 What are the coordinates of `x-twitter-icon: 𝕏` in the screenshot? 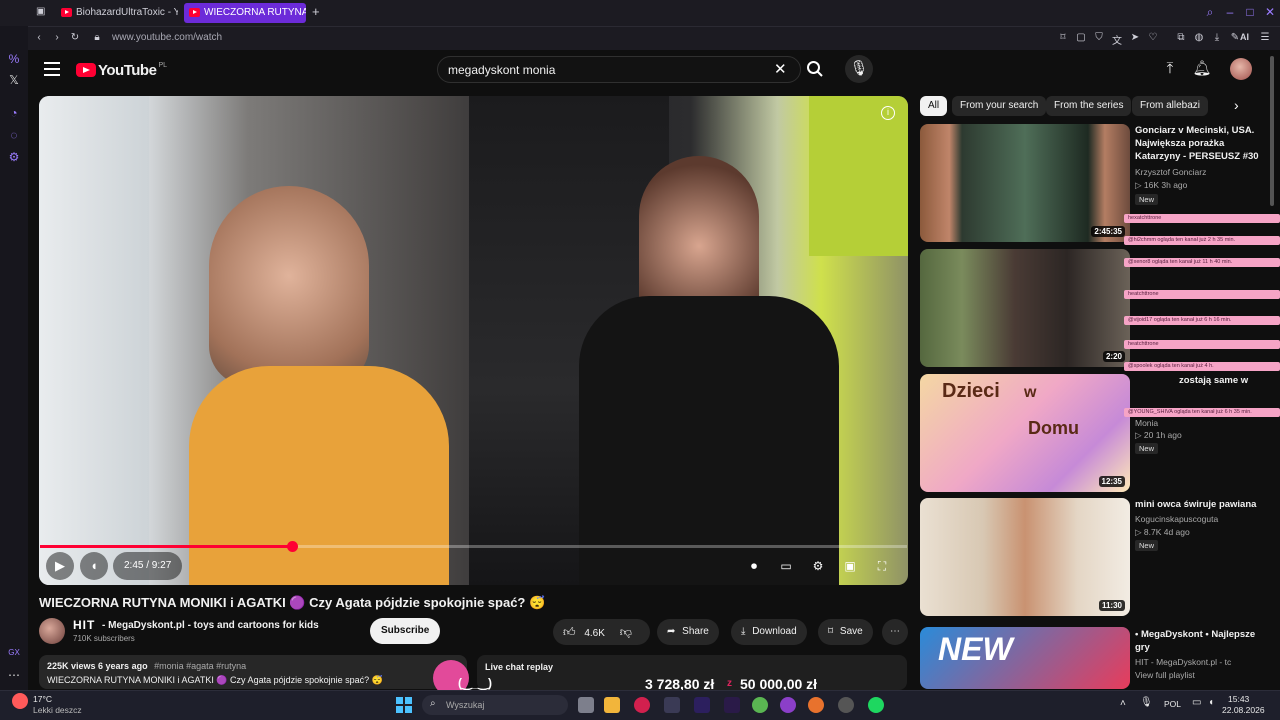 It's located at (14, 81).